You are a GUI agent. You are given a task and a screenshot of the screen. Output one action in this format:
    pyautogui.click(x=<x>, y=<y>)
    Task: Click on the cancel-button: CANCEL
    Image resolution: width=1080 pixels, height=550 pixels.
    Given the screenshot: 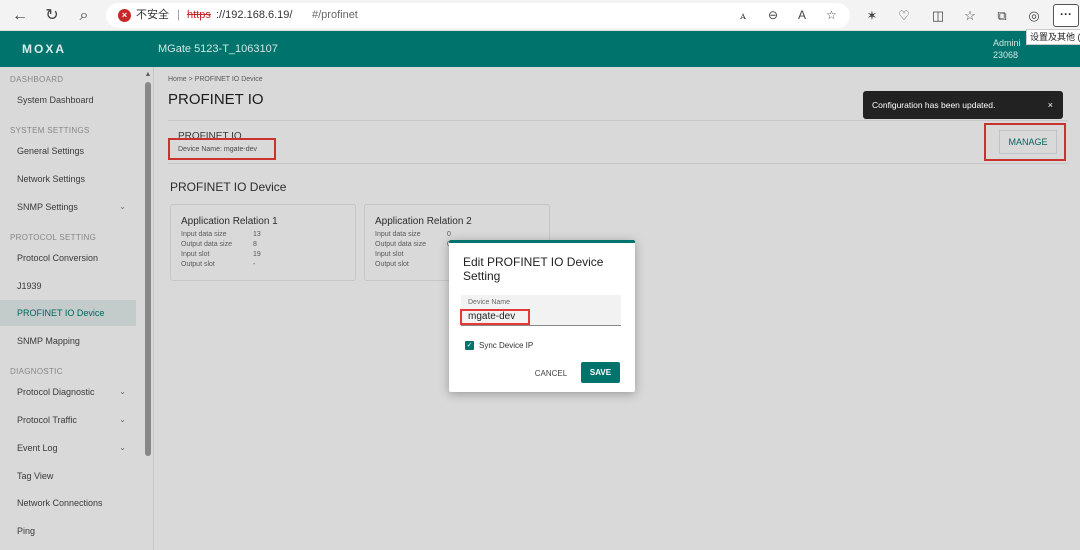 What is the action you would take?
    pyautogui.click(x=551, y=374)
    